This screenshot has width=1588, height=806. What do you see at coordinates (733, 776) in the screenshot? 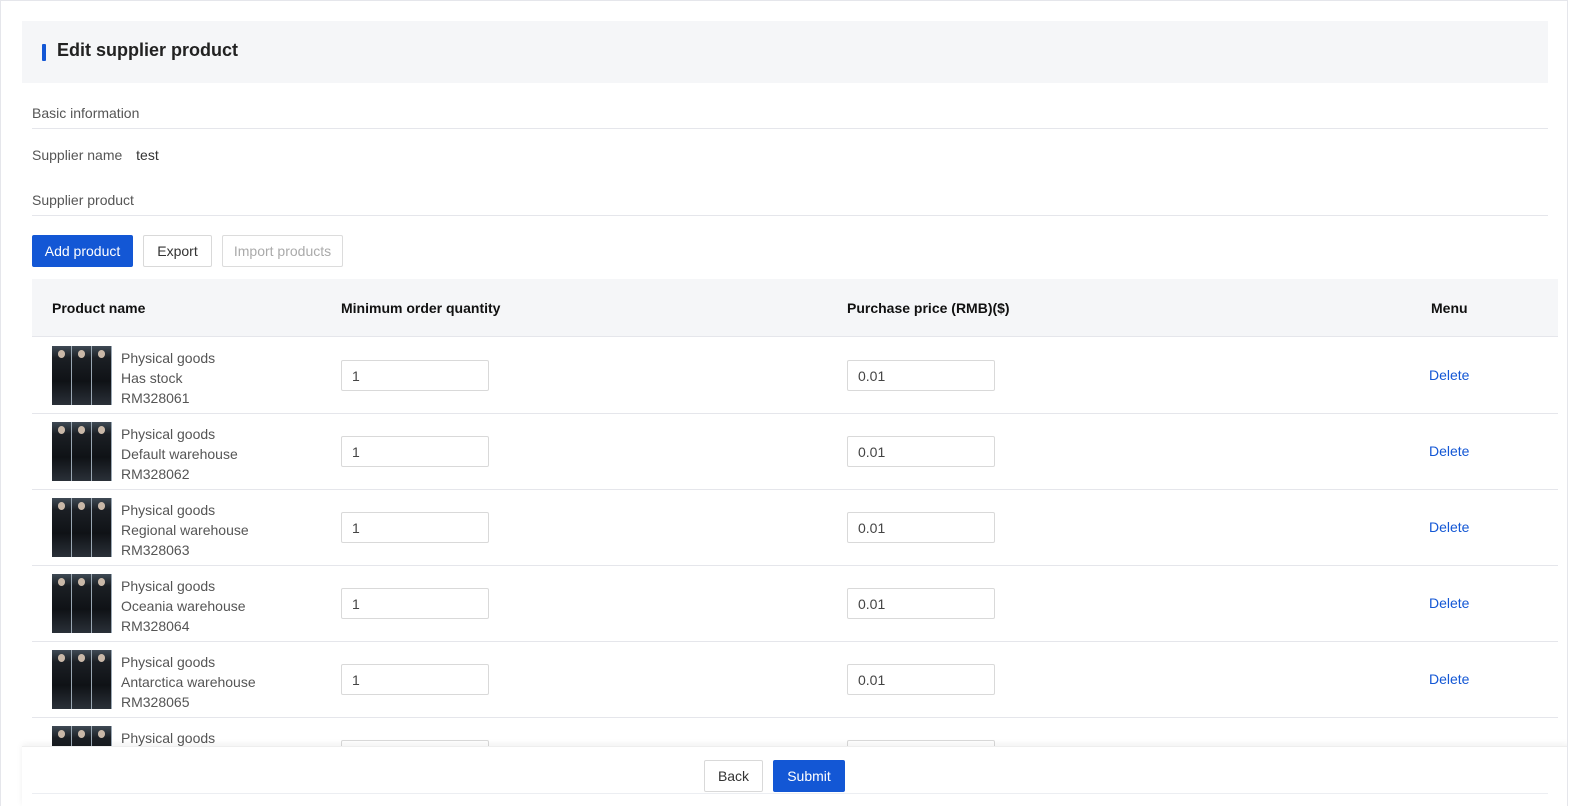
I see `back-button: Back` at bounding box center [733, 776].